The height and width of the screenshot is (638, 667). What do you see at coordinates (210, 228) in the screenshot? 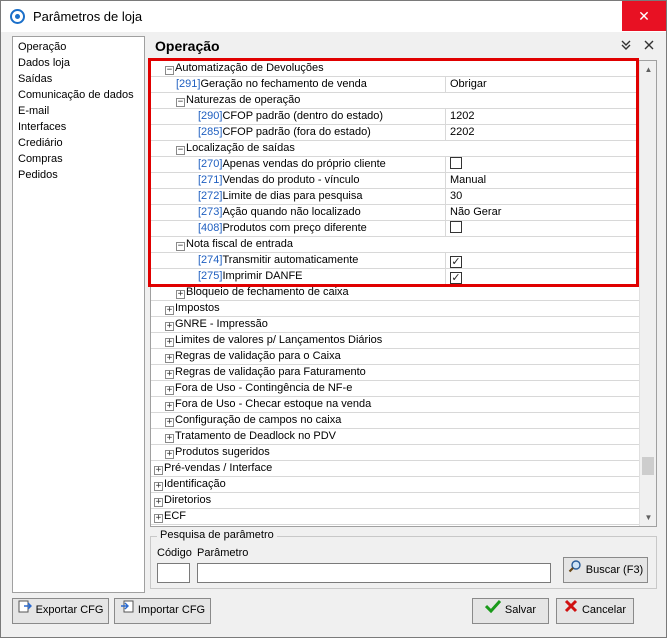
I see `param-id: [408]` at bounding box center [210, 228].